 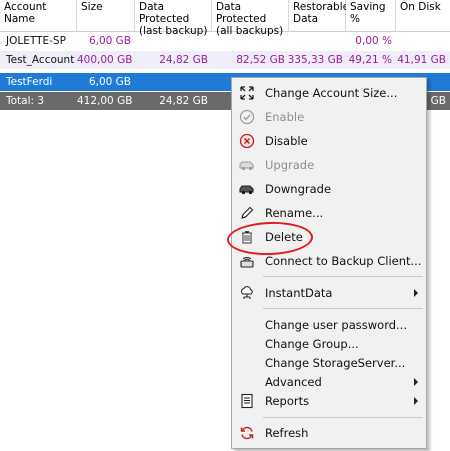 What do you see at coordinates (284, 237) in the screenshot?
I see `menu-item-label: Delete` at bounding box center [284, 237].